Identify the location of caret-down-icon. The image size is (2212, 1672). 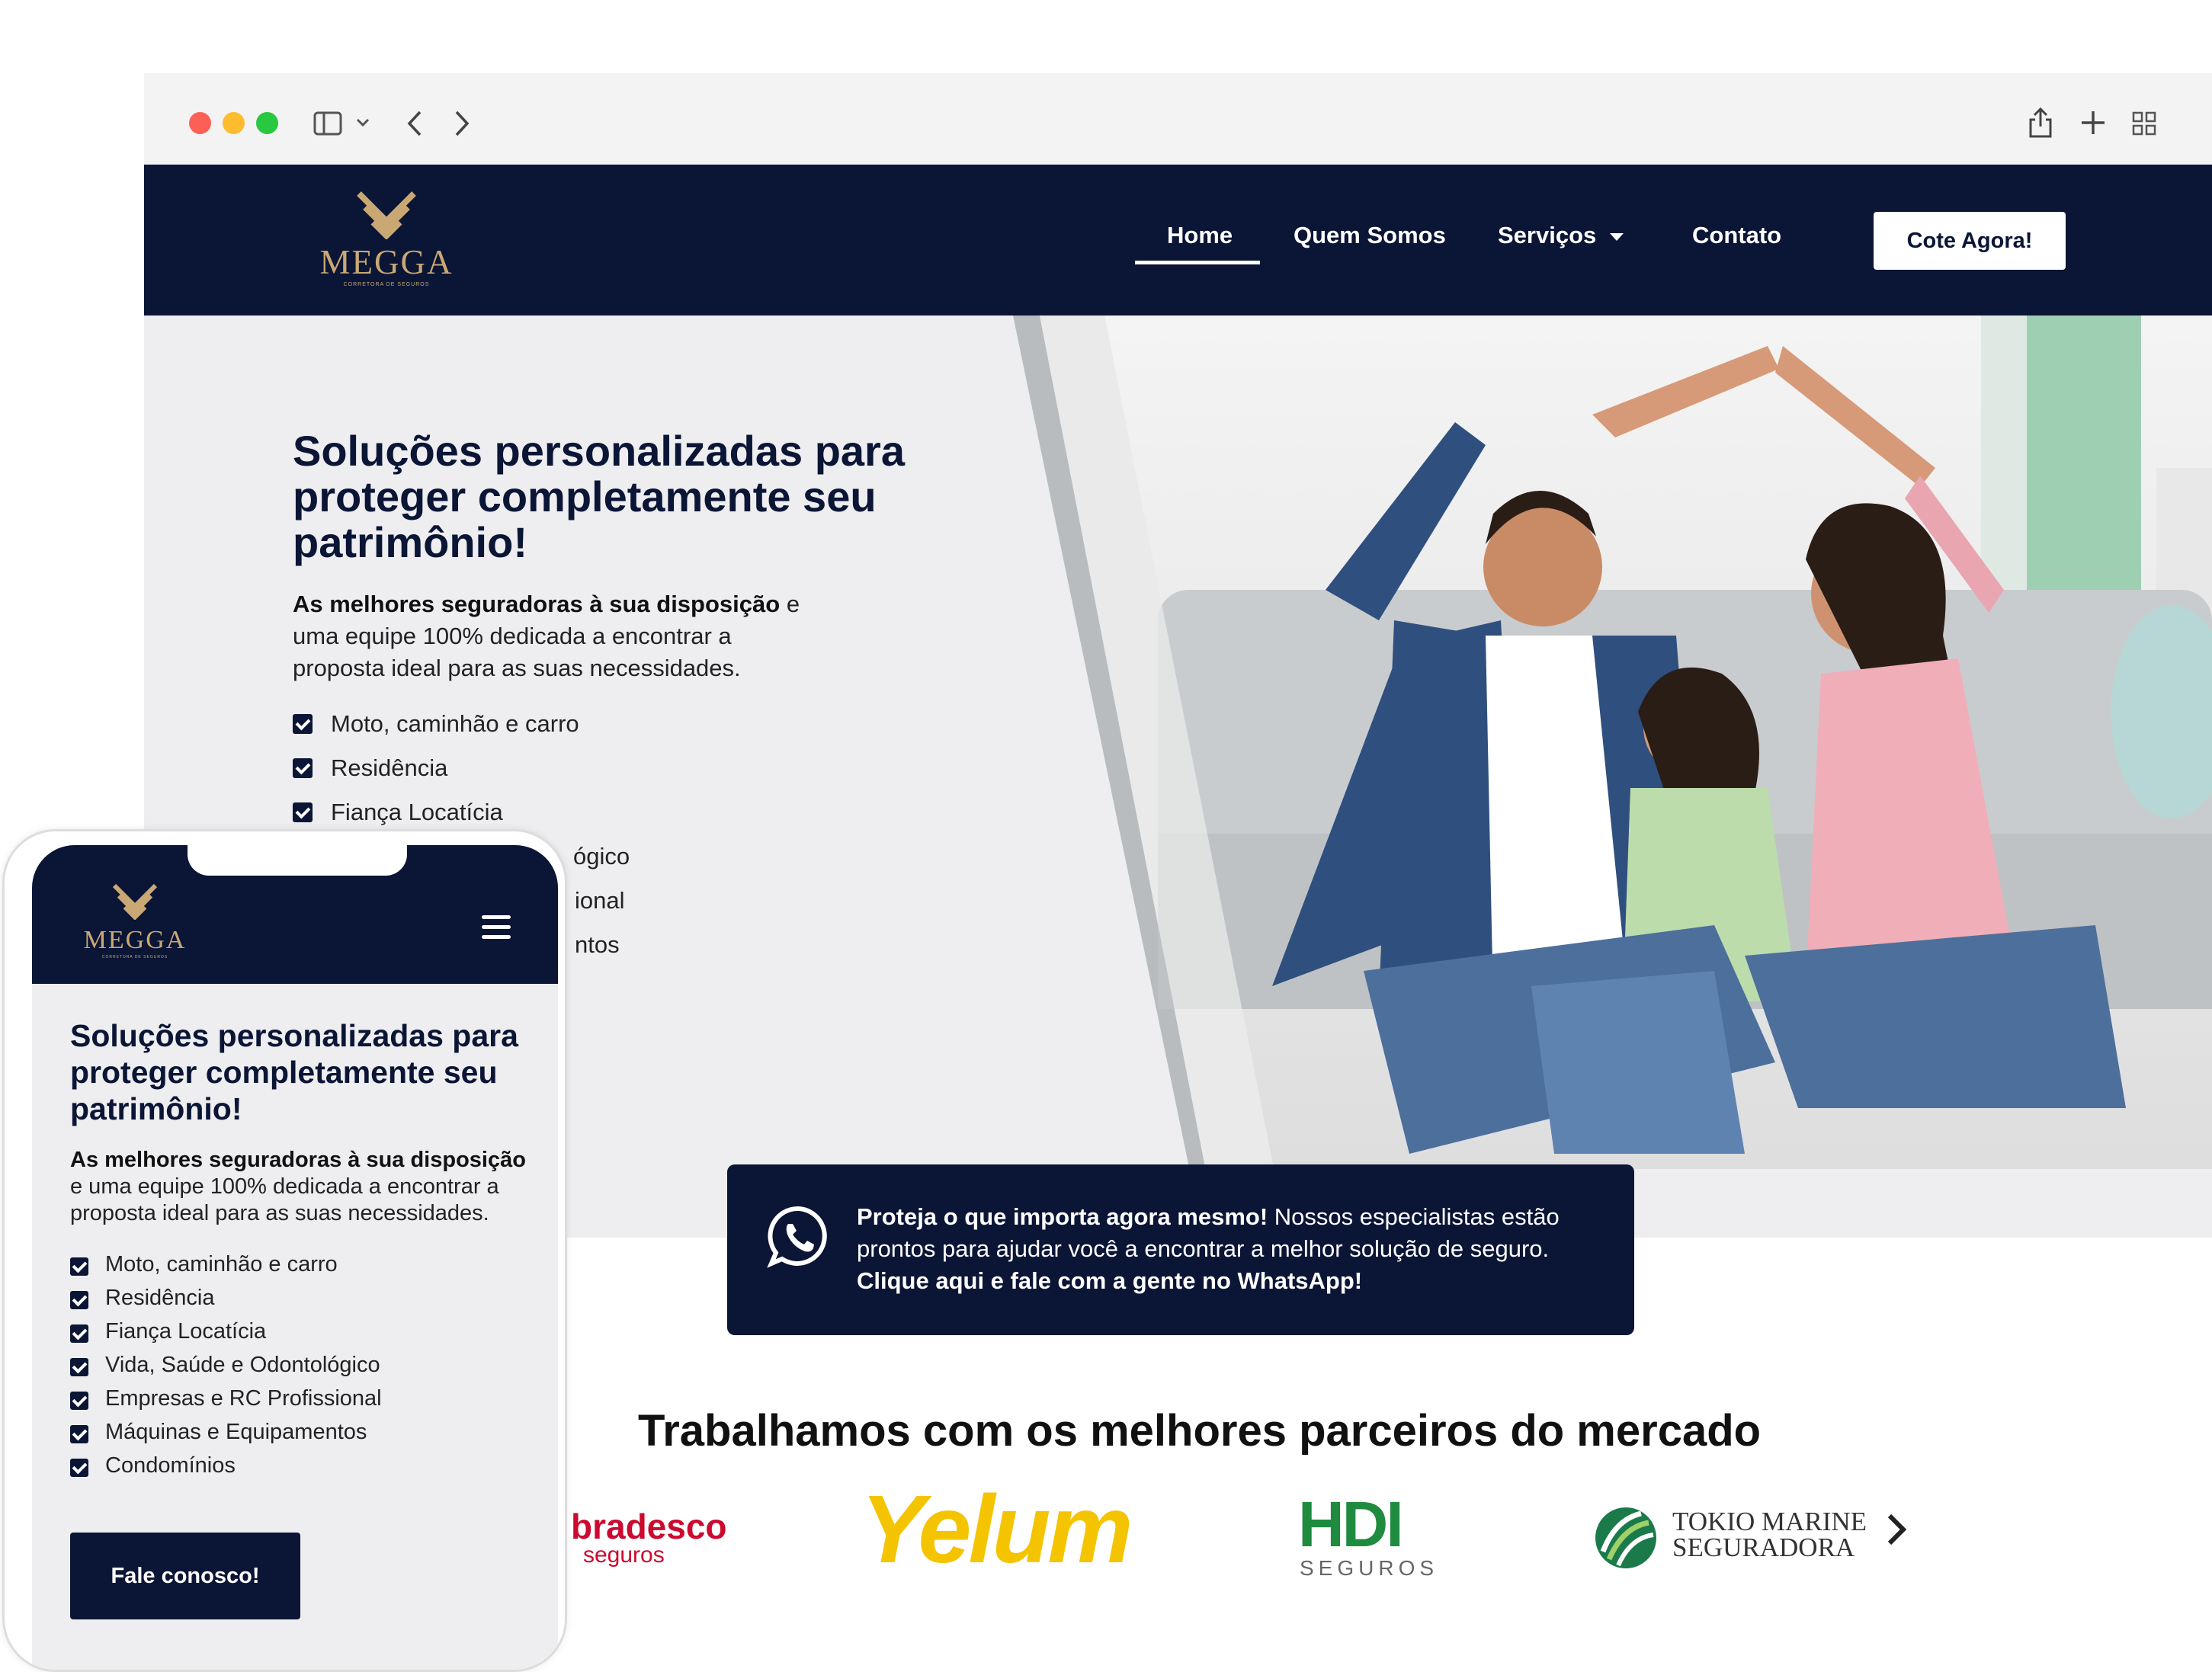
(1617, 236).